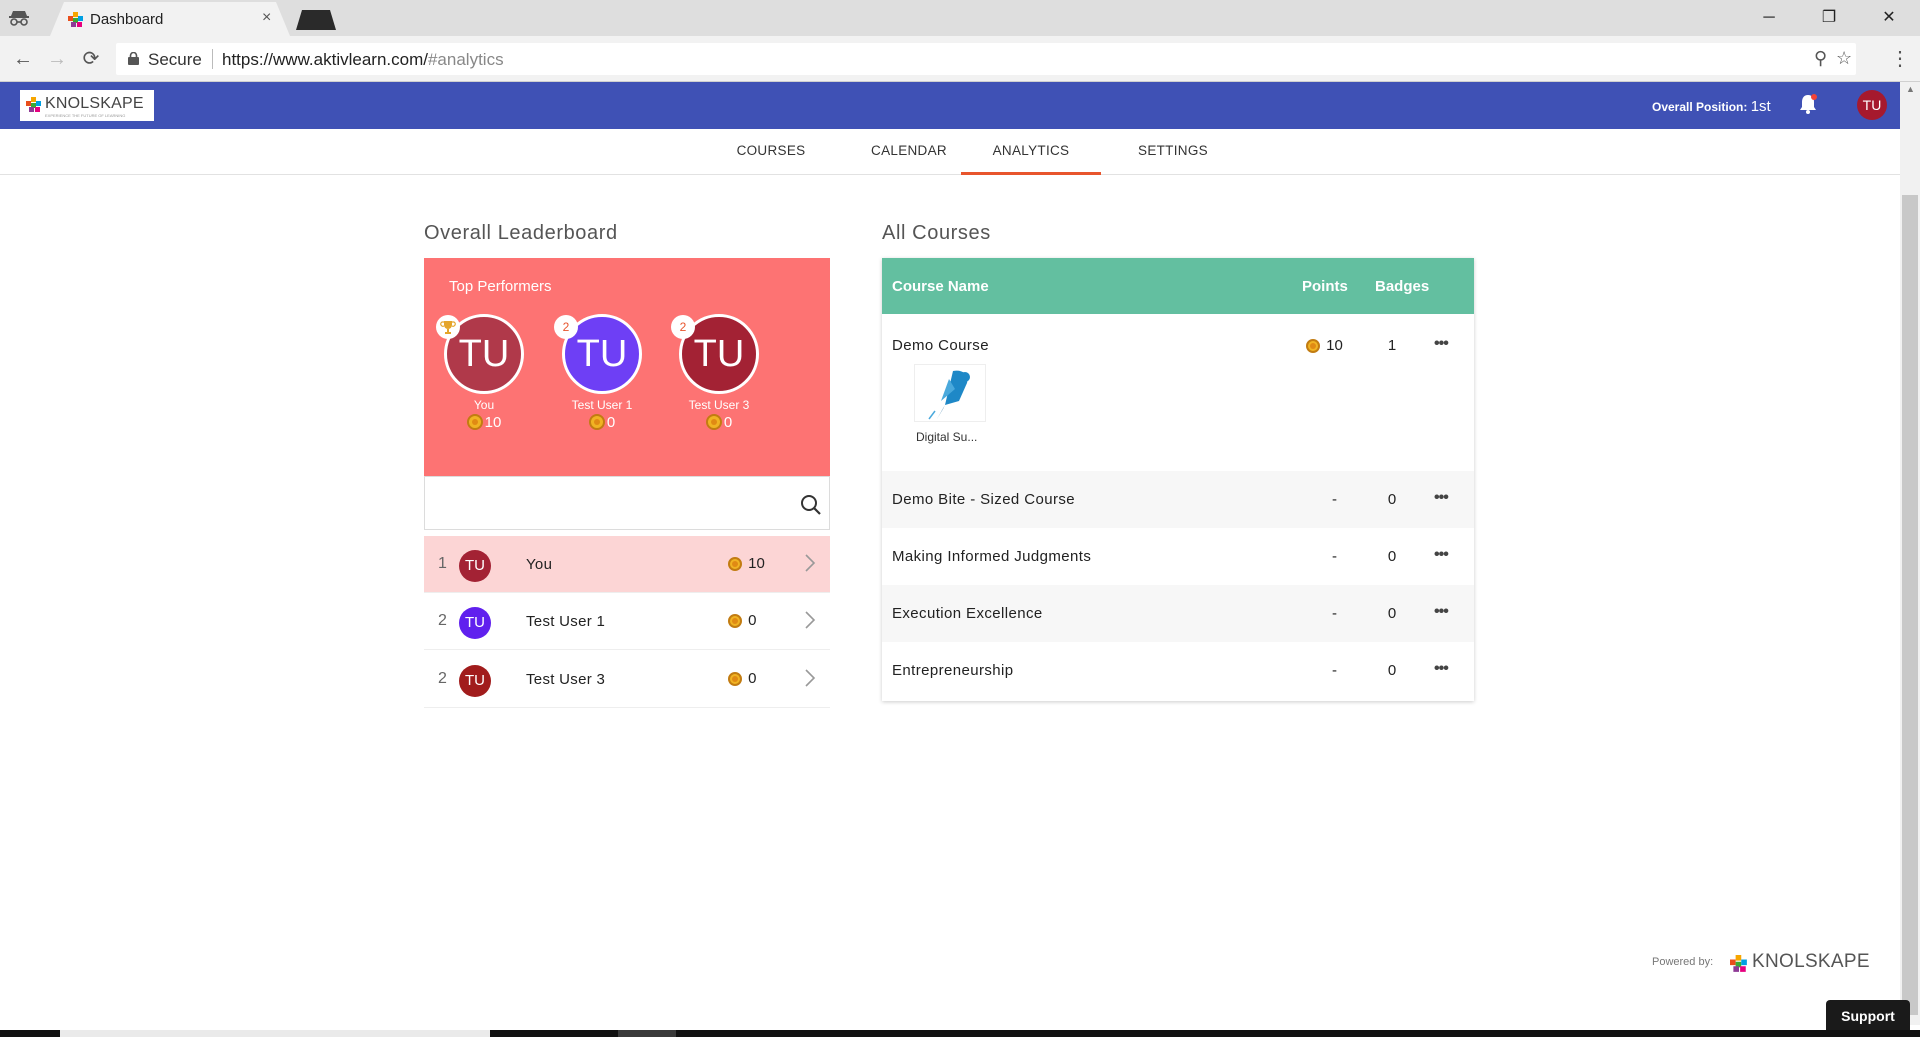  I want to click on incognito-icon, so click(19, 18).